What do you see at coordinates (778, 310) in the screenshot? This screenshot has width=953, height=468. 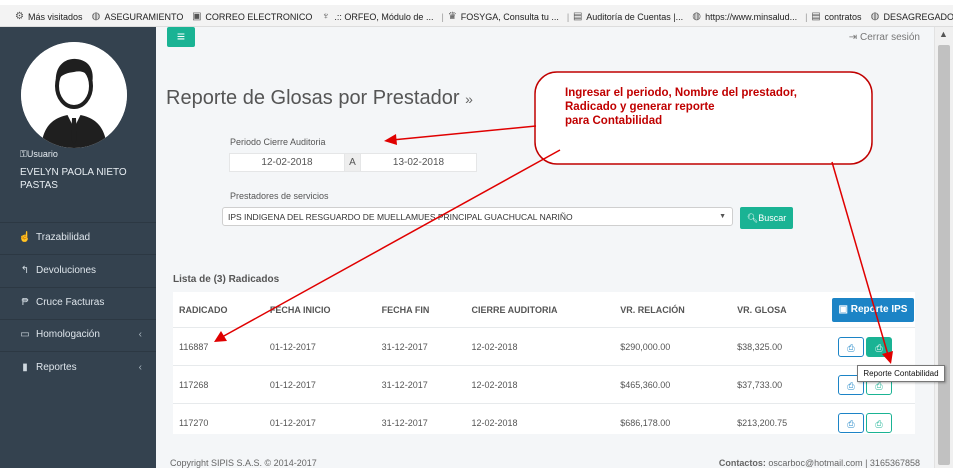 I see `col-vr-glosa: VR. GLOSA` at bounding box center [778, 310].